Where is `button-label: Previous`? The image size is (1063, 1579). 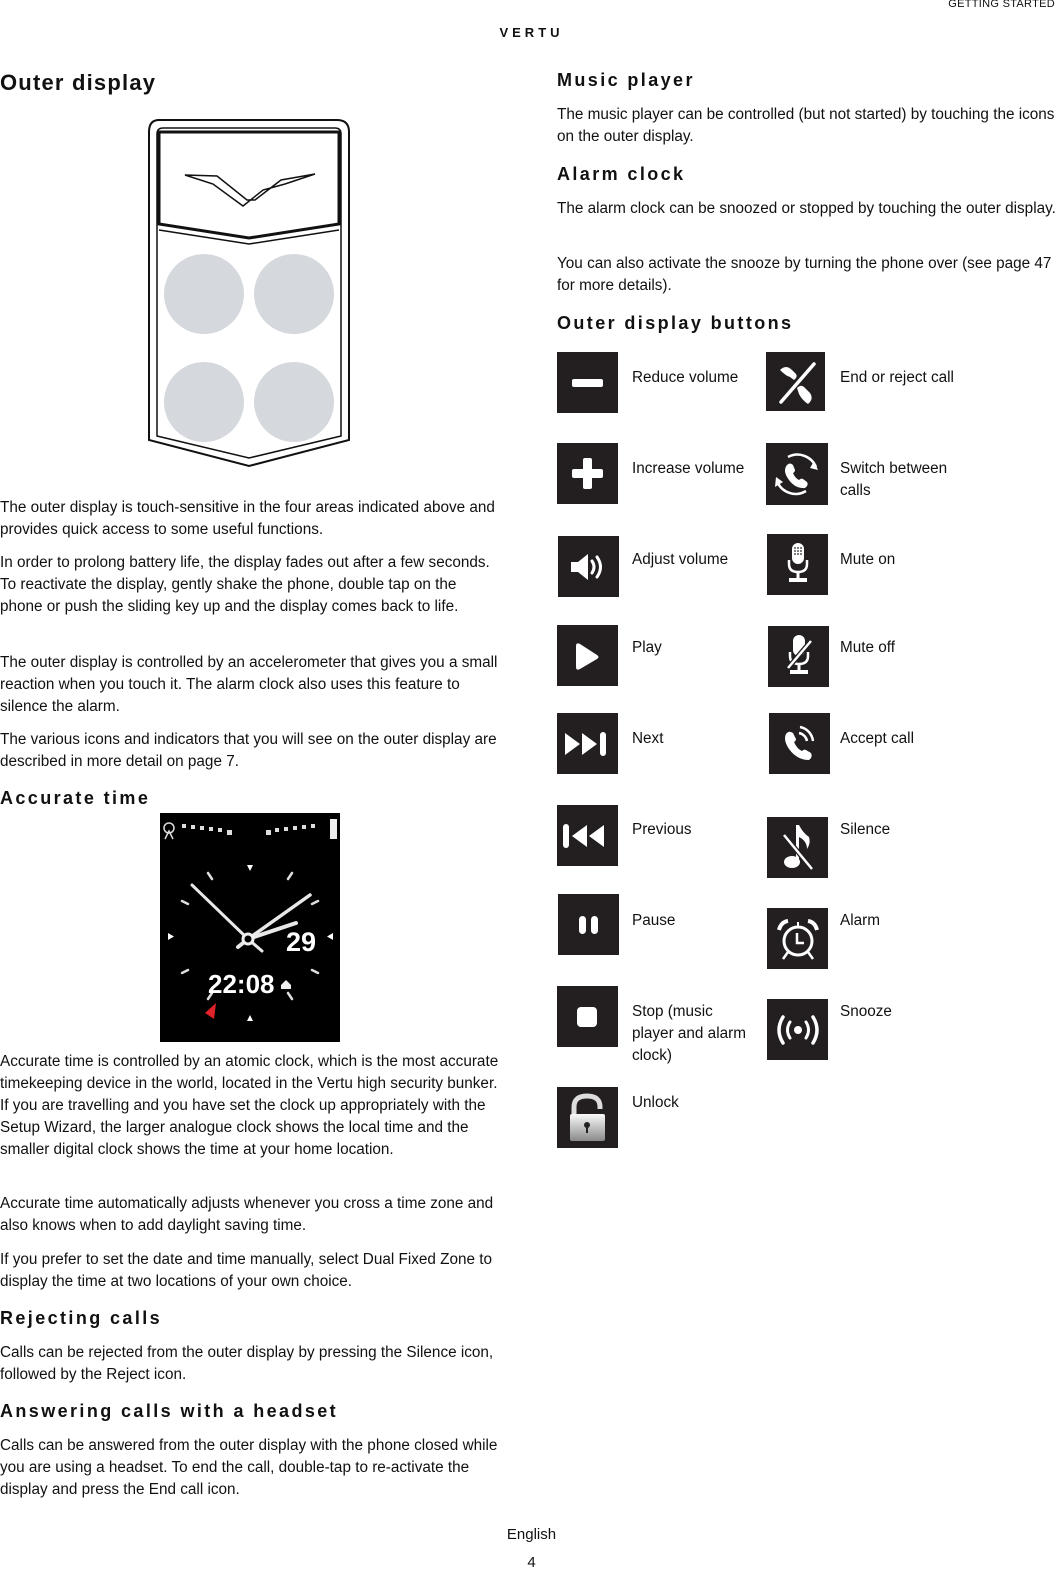
button-label: Previous is located at coordinates (662, 829).